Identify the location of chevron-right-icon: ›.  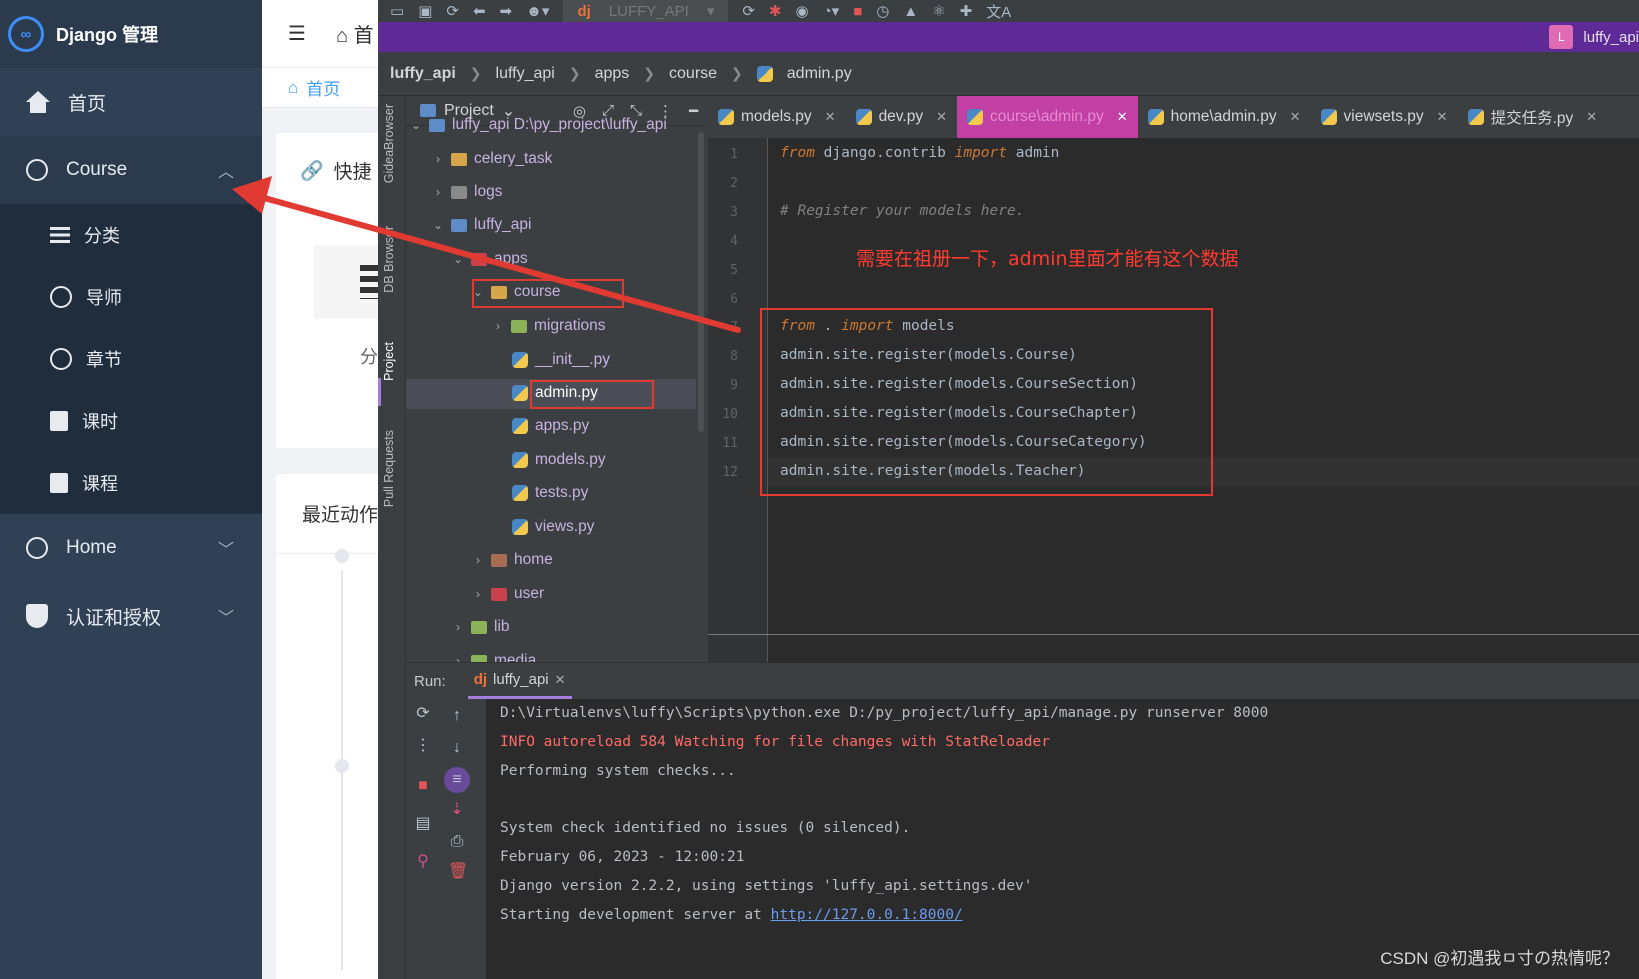
(478, 560).